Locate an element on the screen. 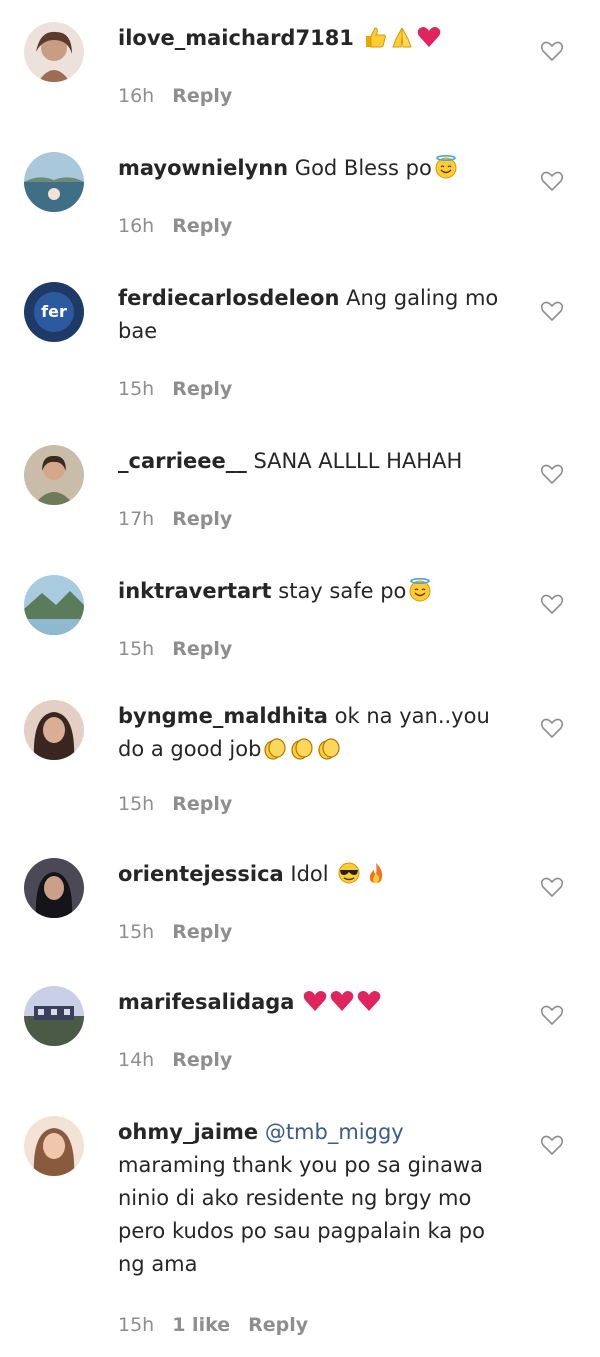  comment-text: inktravertart stay safe po is located at coordinates (318, 591).